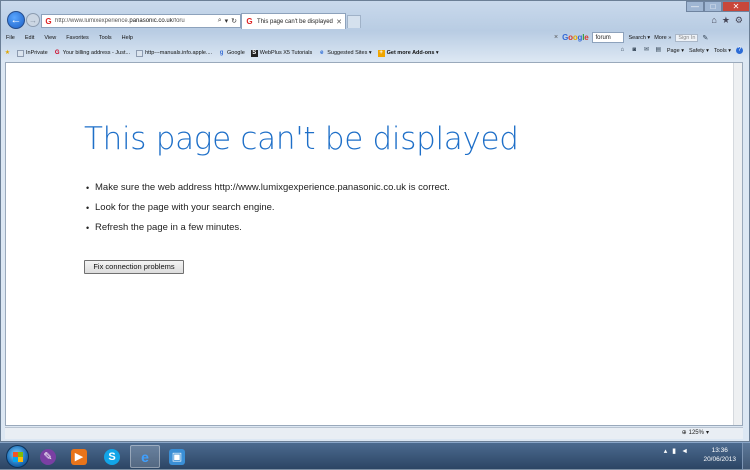 This screenshot has width=750, height=470. What do you see at coordinates (639, 38) in the screenshot?
I see `google-search-button: Search ▾` at bounding box center [639, 38].